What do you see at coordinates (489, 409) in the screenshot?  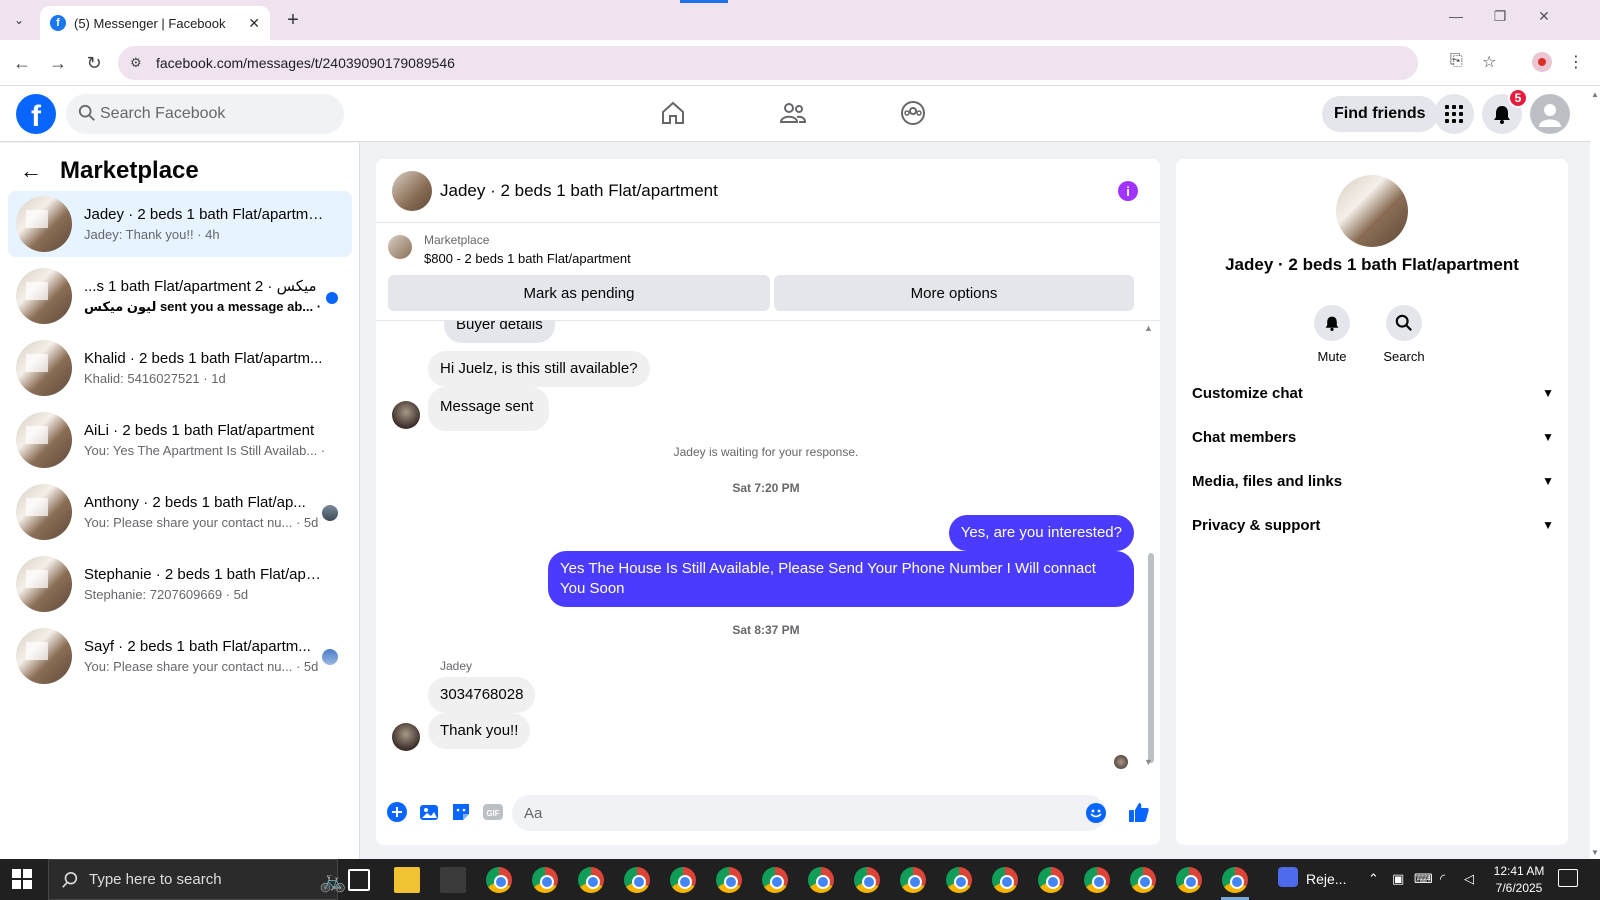 I see `message-bubble: Message sent` at bounding box center [489, 409].